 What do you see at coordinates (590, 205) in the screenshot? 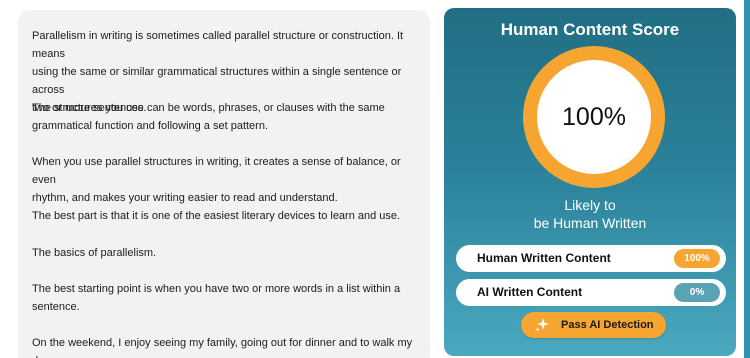
I see `verdict-line-1: Likely to` at bounding box center [590, 205].